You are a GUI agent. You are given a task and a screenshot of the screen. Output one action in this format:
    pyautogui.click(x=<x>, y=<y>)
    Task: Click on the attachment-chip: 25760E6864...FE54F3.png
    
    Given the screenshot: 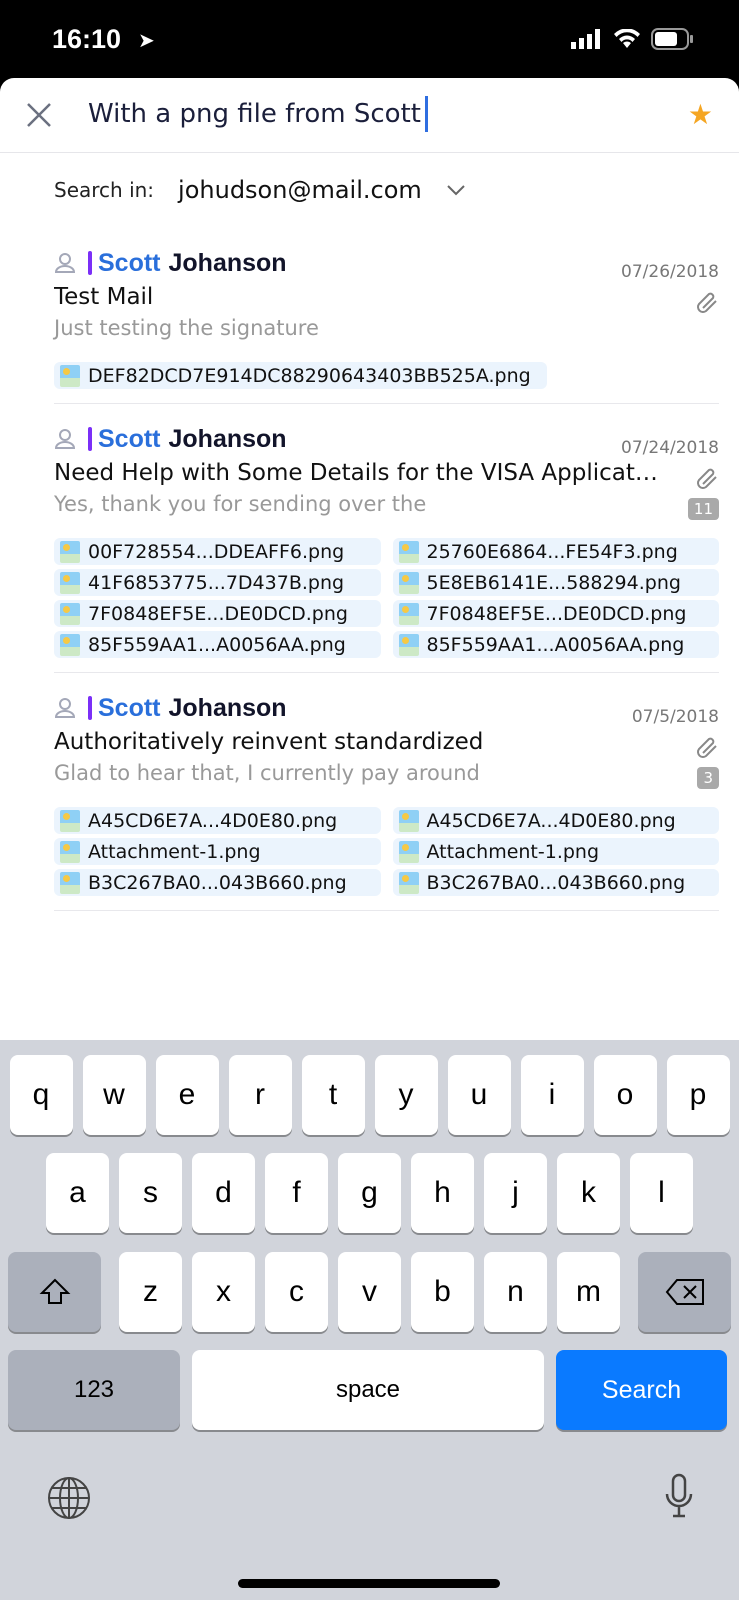 What is the action you would take?
    pyautogui.click(x=555, y=551)
    